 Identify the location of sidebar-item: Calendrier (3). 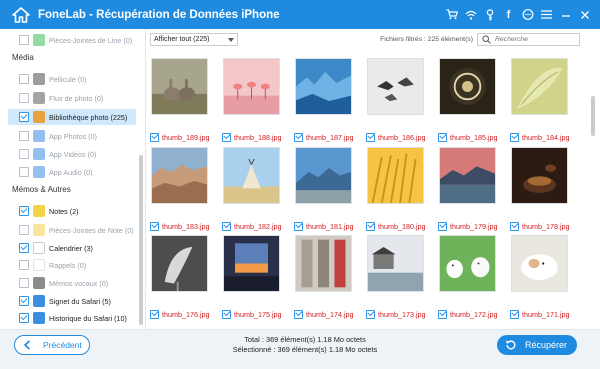
(56, 248).